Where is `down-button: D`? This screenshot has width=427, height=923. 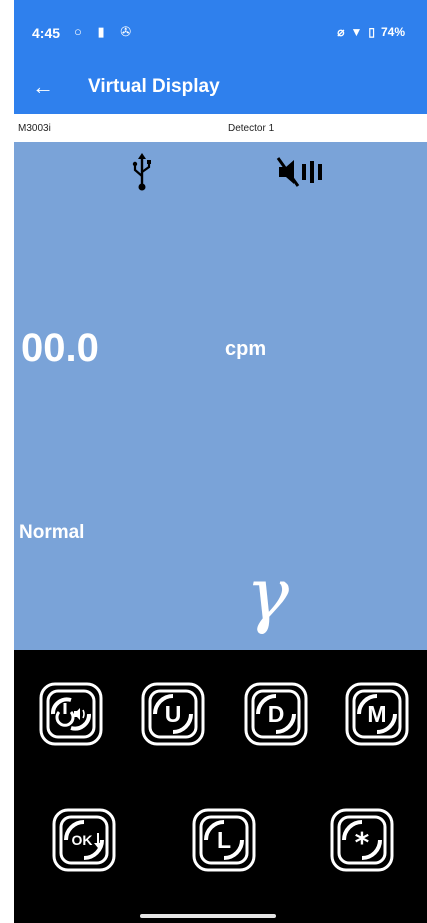 down-button: D is located at coordinates (276, 714).